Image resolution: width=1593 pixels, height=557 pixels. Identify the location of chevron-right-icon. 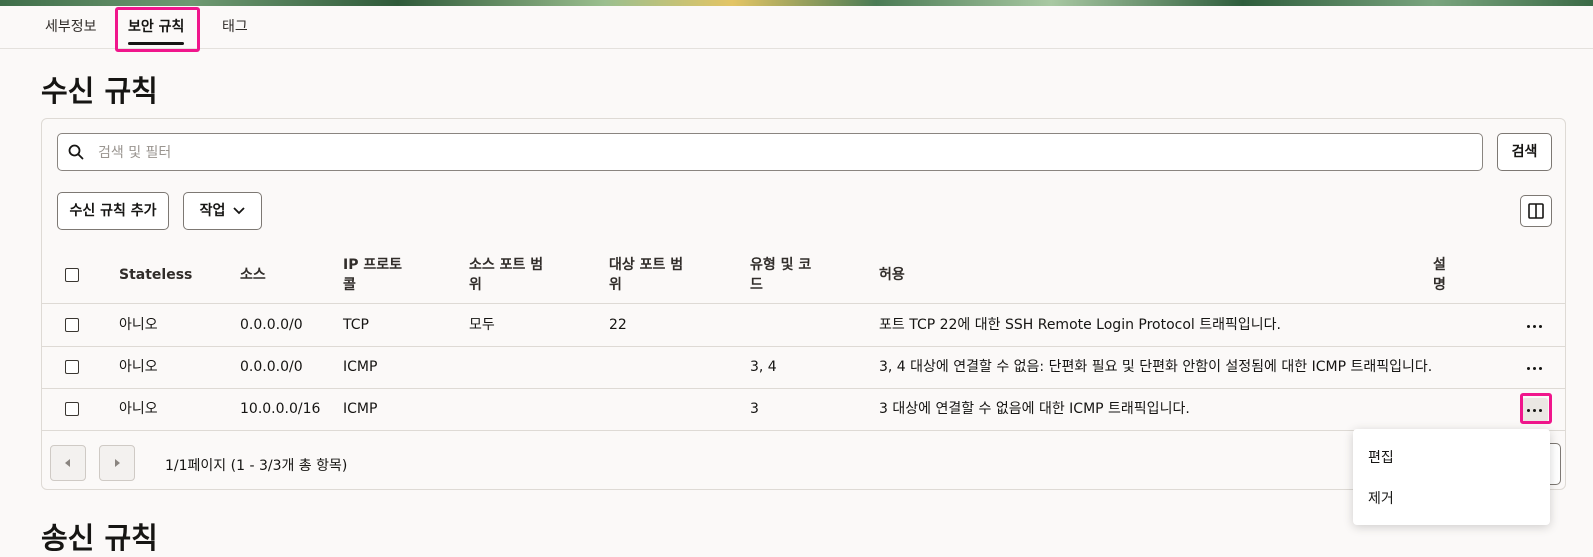
(117, 463).